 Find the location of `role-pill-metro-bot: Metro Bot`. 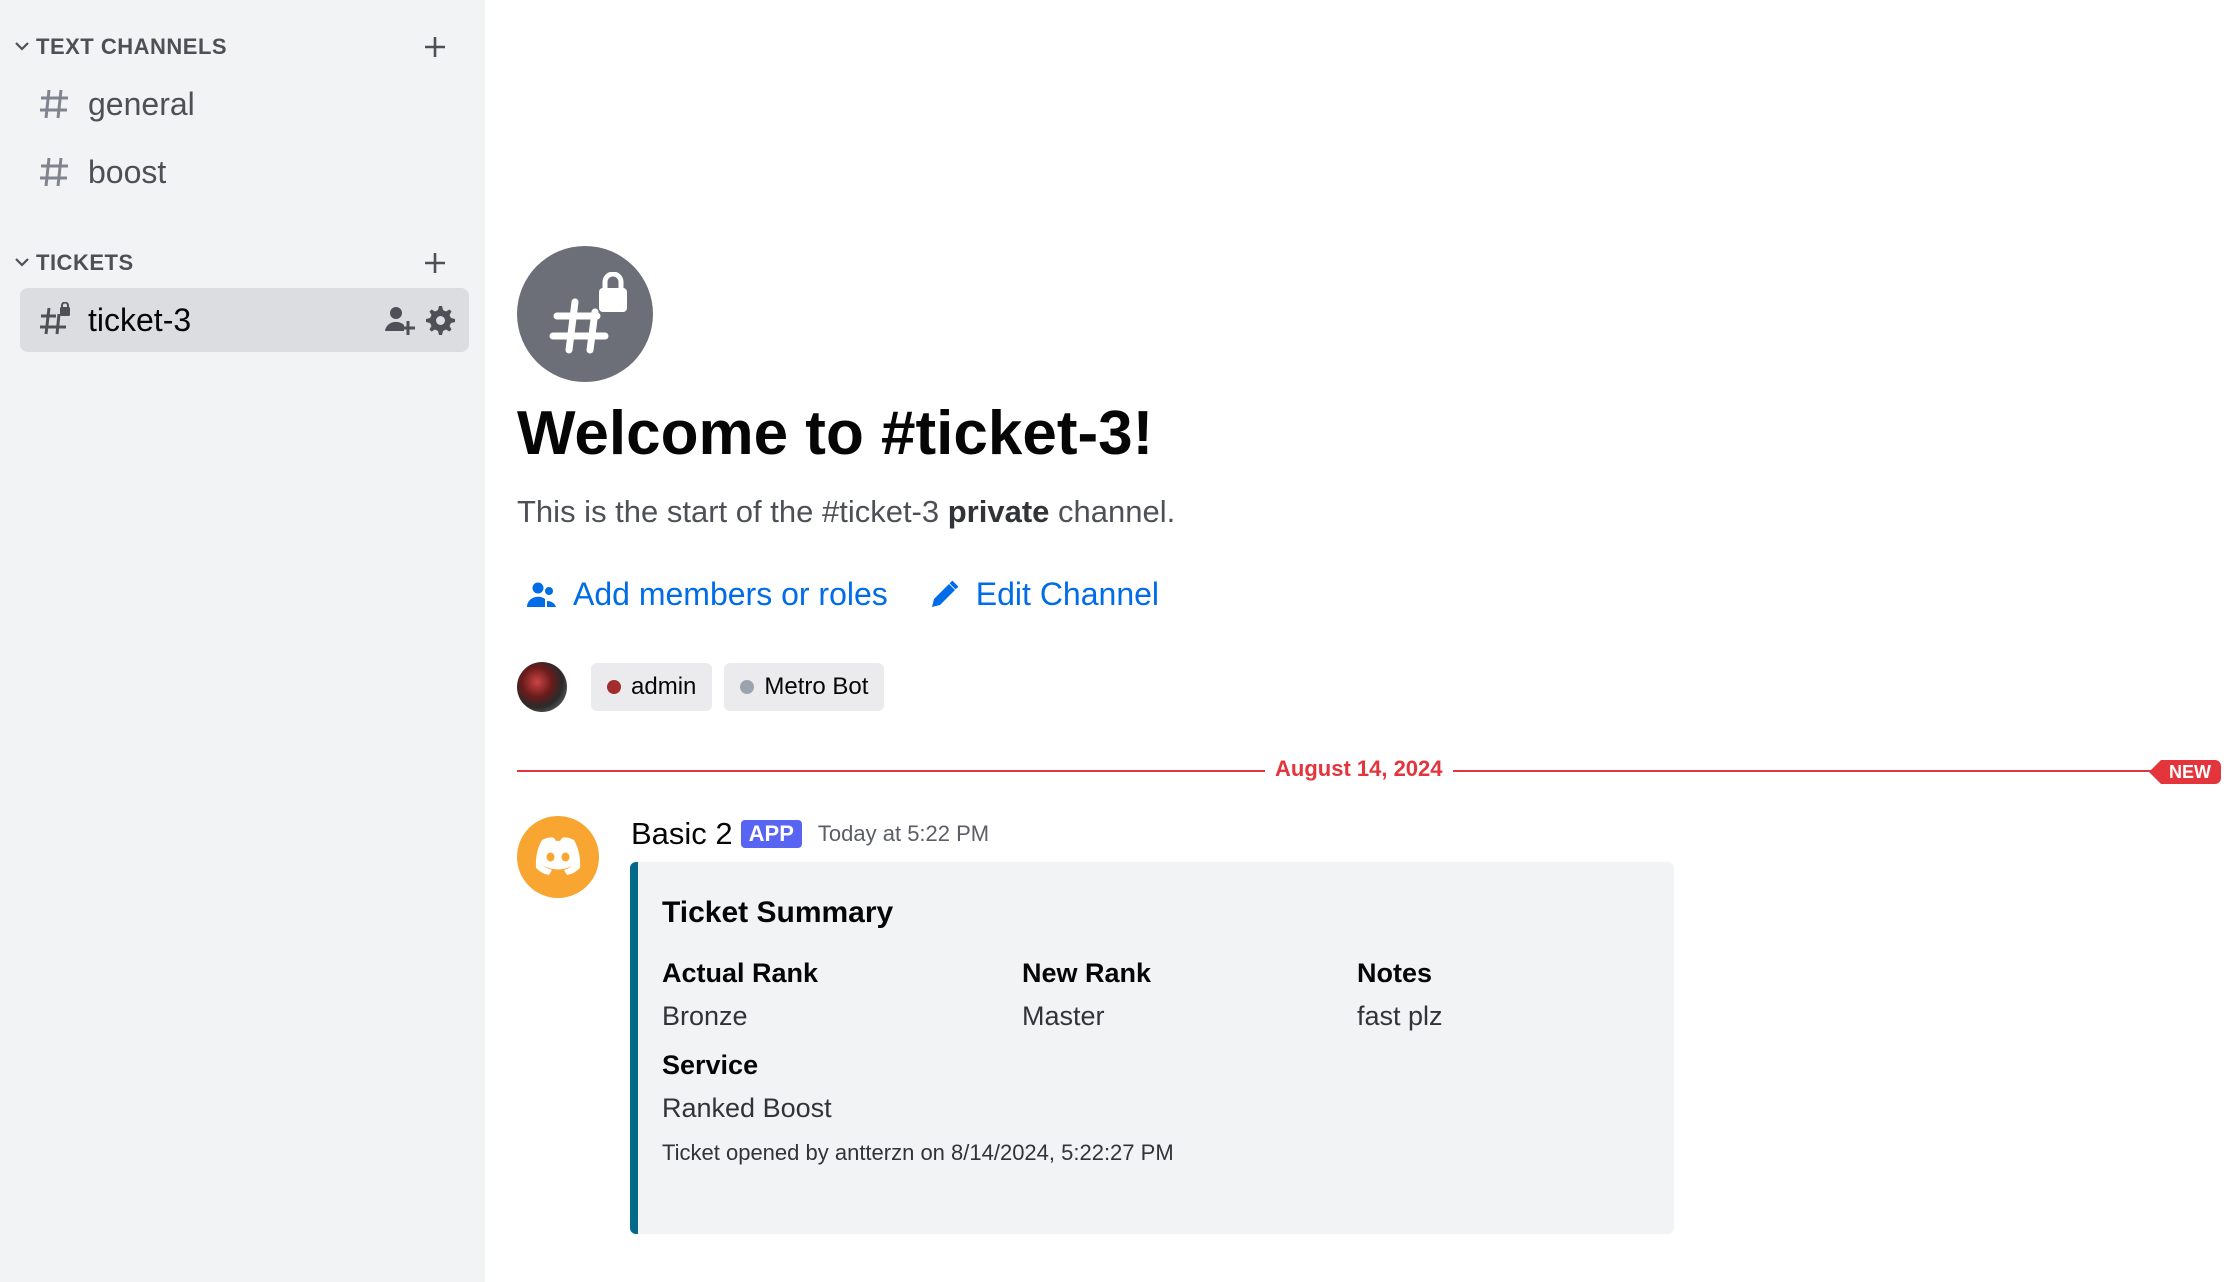

role-pill-metro-bot: Metro Bot is located at coordinates (804, 687).